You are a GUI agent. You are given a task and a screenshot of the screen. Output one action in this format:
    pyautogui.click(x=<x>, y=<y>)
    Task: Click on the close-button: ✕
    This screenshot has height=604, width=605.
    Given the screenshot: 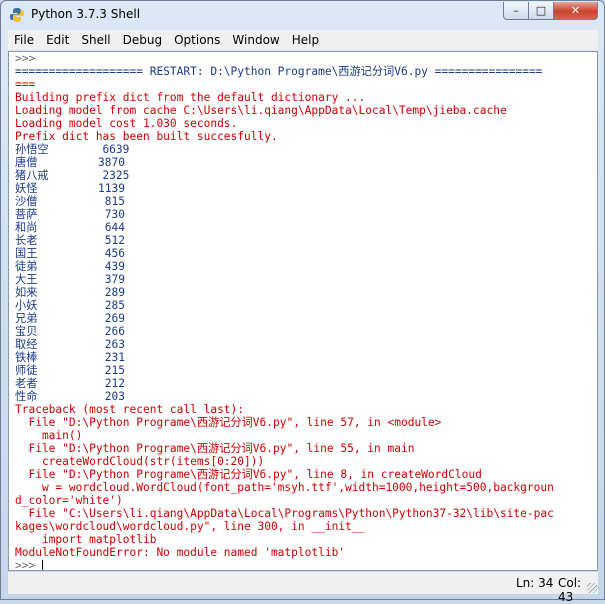 What is the action you would take?
    pyautogui.click(x=576, y=11)
    